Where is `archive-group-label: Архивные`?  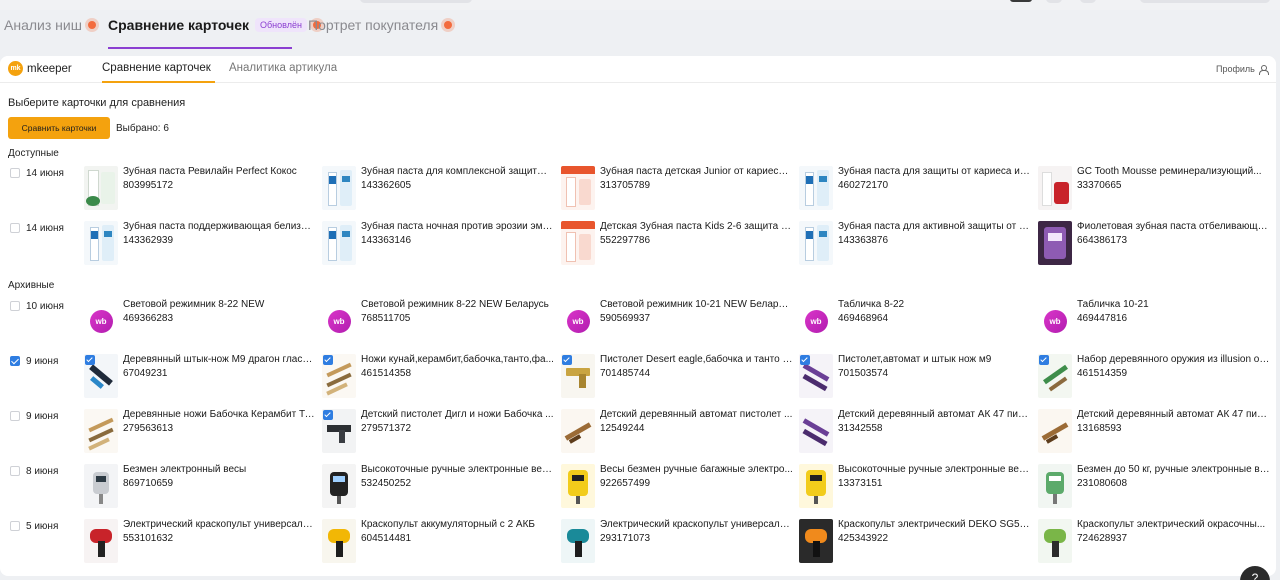 archive-group-label: Архивные is located at coordinates (31, 285).